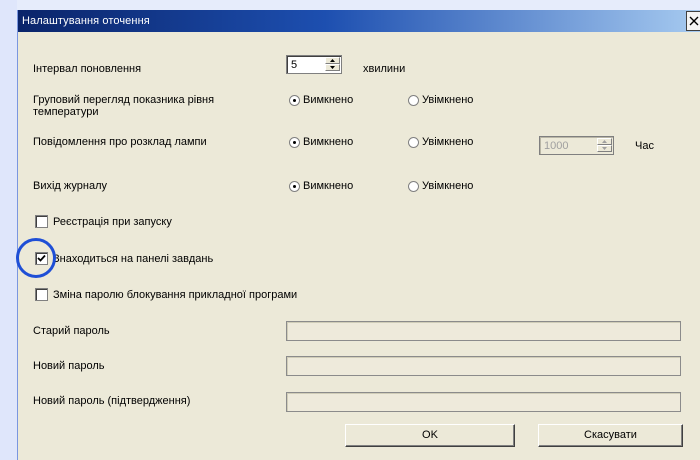 The width and height of the screenshot is (700, 460). I want to click on cancel-button: Скасувати, so click(610, 435).